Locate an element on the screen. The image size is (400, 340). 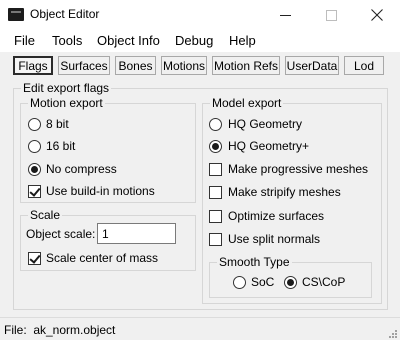
radio-smooth-soc is located at coordinates (239, 282).